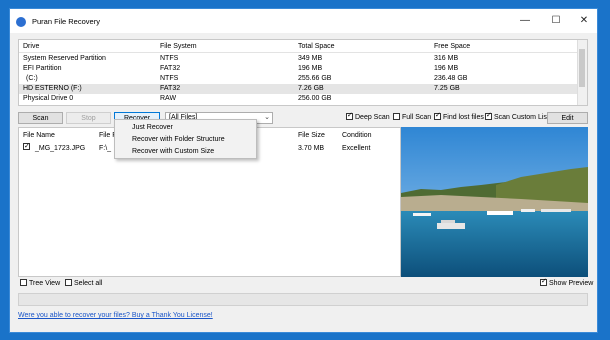 The image size is (610, 340). Describe the element at coordinates (316, 47) in the screenshot. I see `column-total-space: Total Space` at that location.